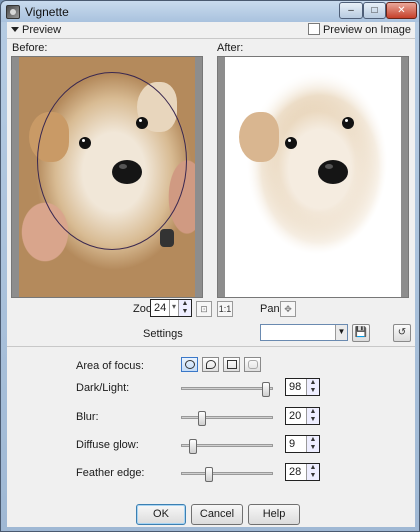 This screenshot has height=532, width=420. What do you see at coordinates (211, 30) in the screenshot?
I see `preview-header: Preview Preview on Image` at bounding box center [211, 30].